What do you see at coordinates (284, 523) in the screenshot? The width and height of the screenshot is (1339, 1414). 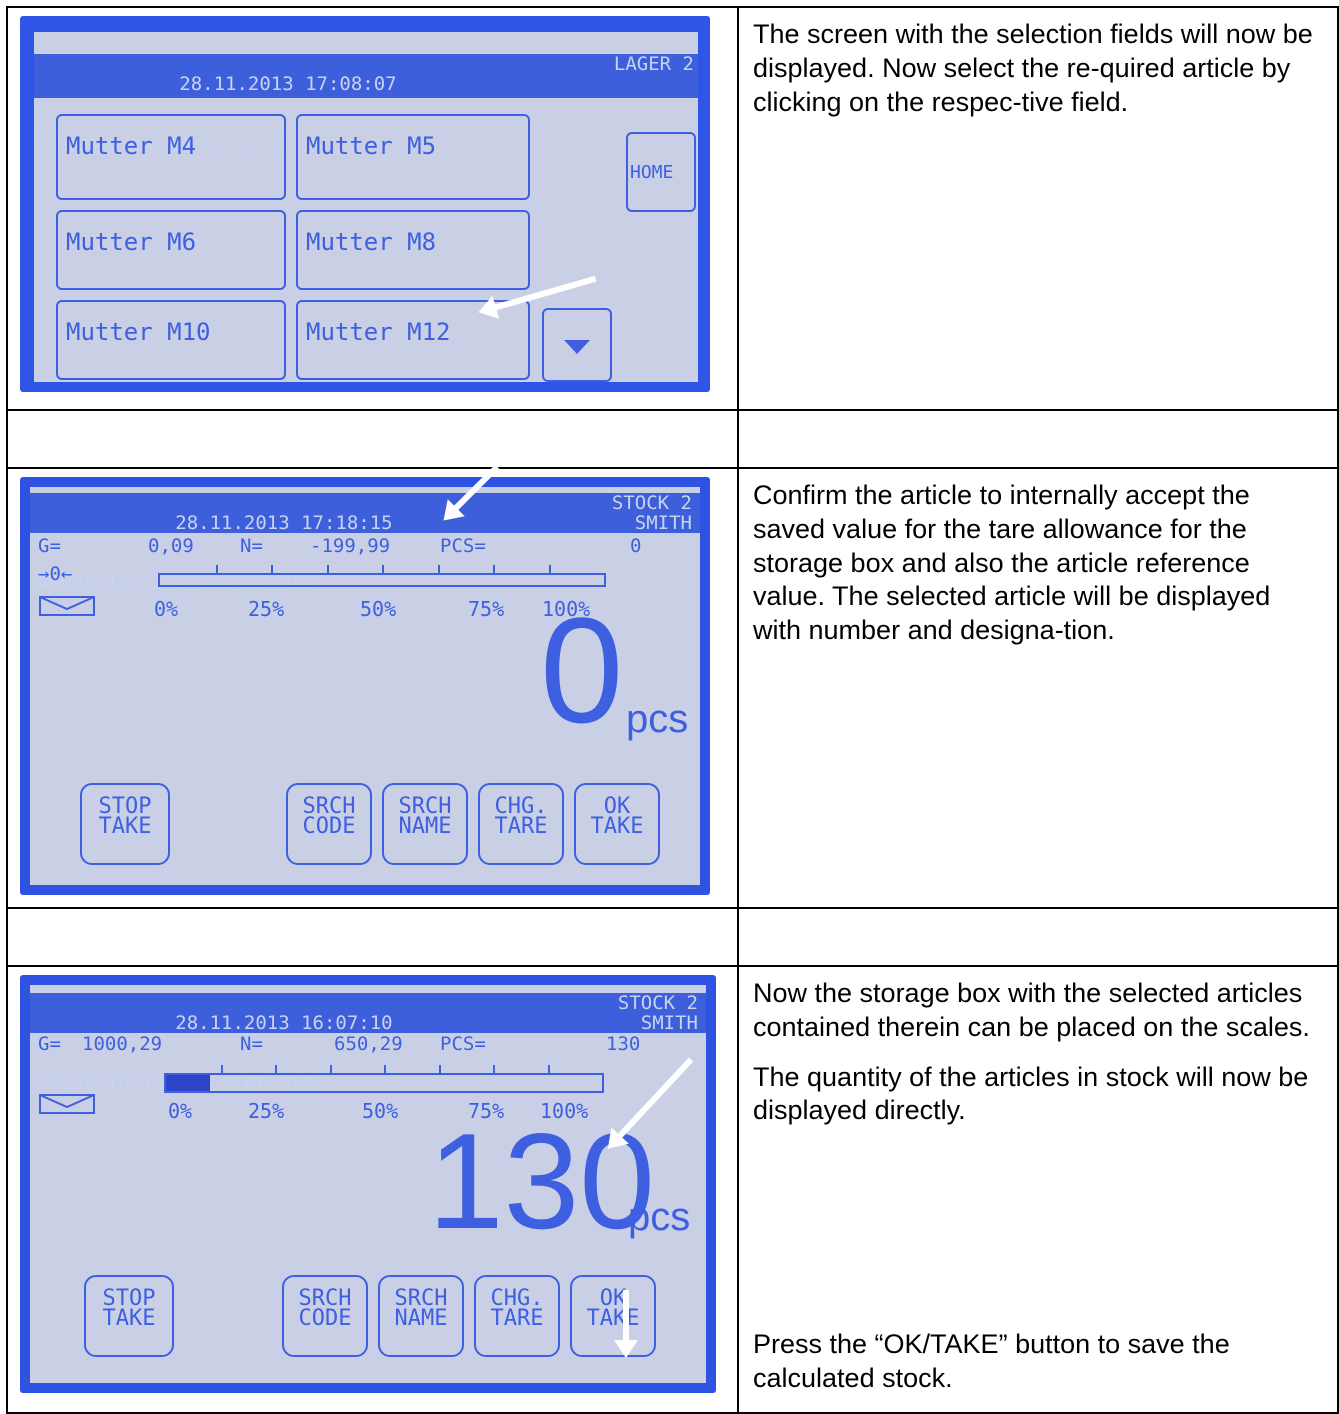 I see `lcd-datetime: 28.11.2013 17:18:15` at bounding box center [284, 523].